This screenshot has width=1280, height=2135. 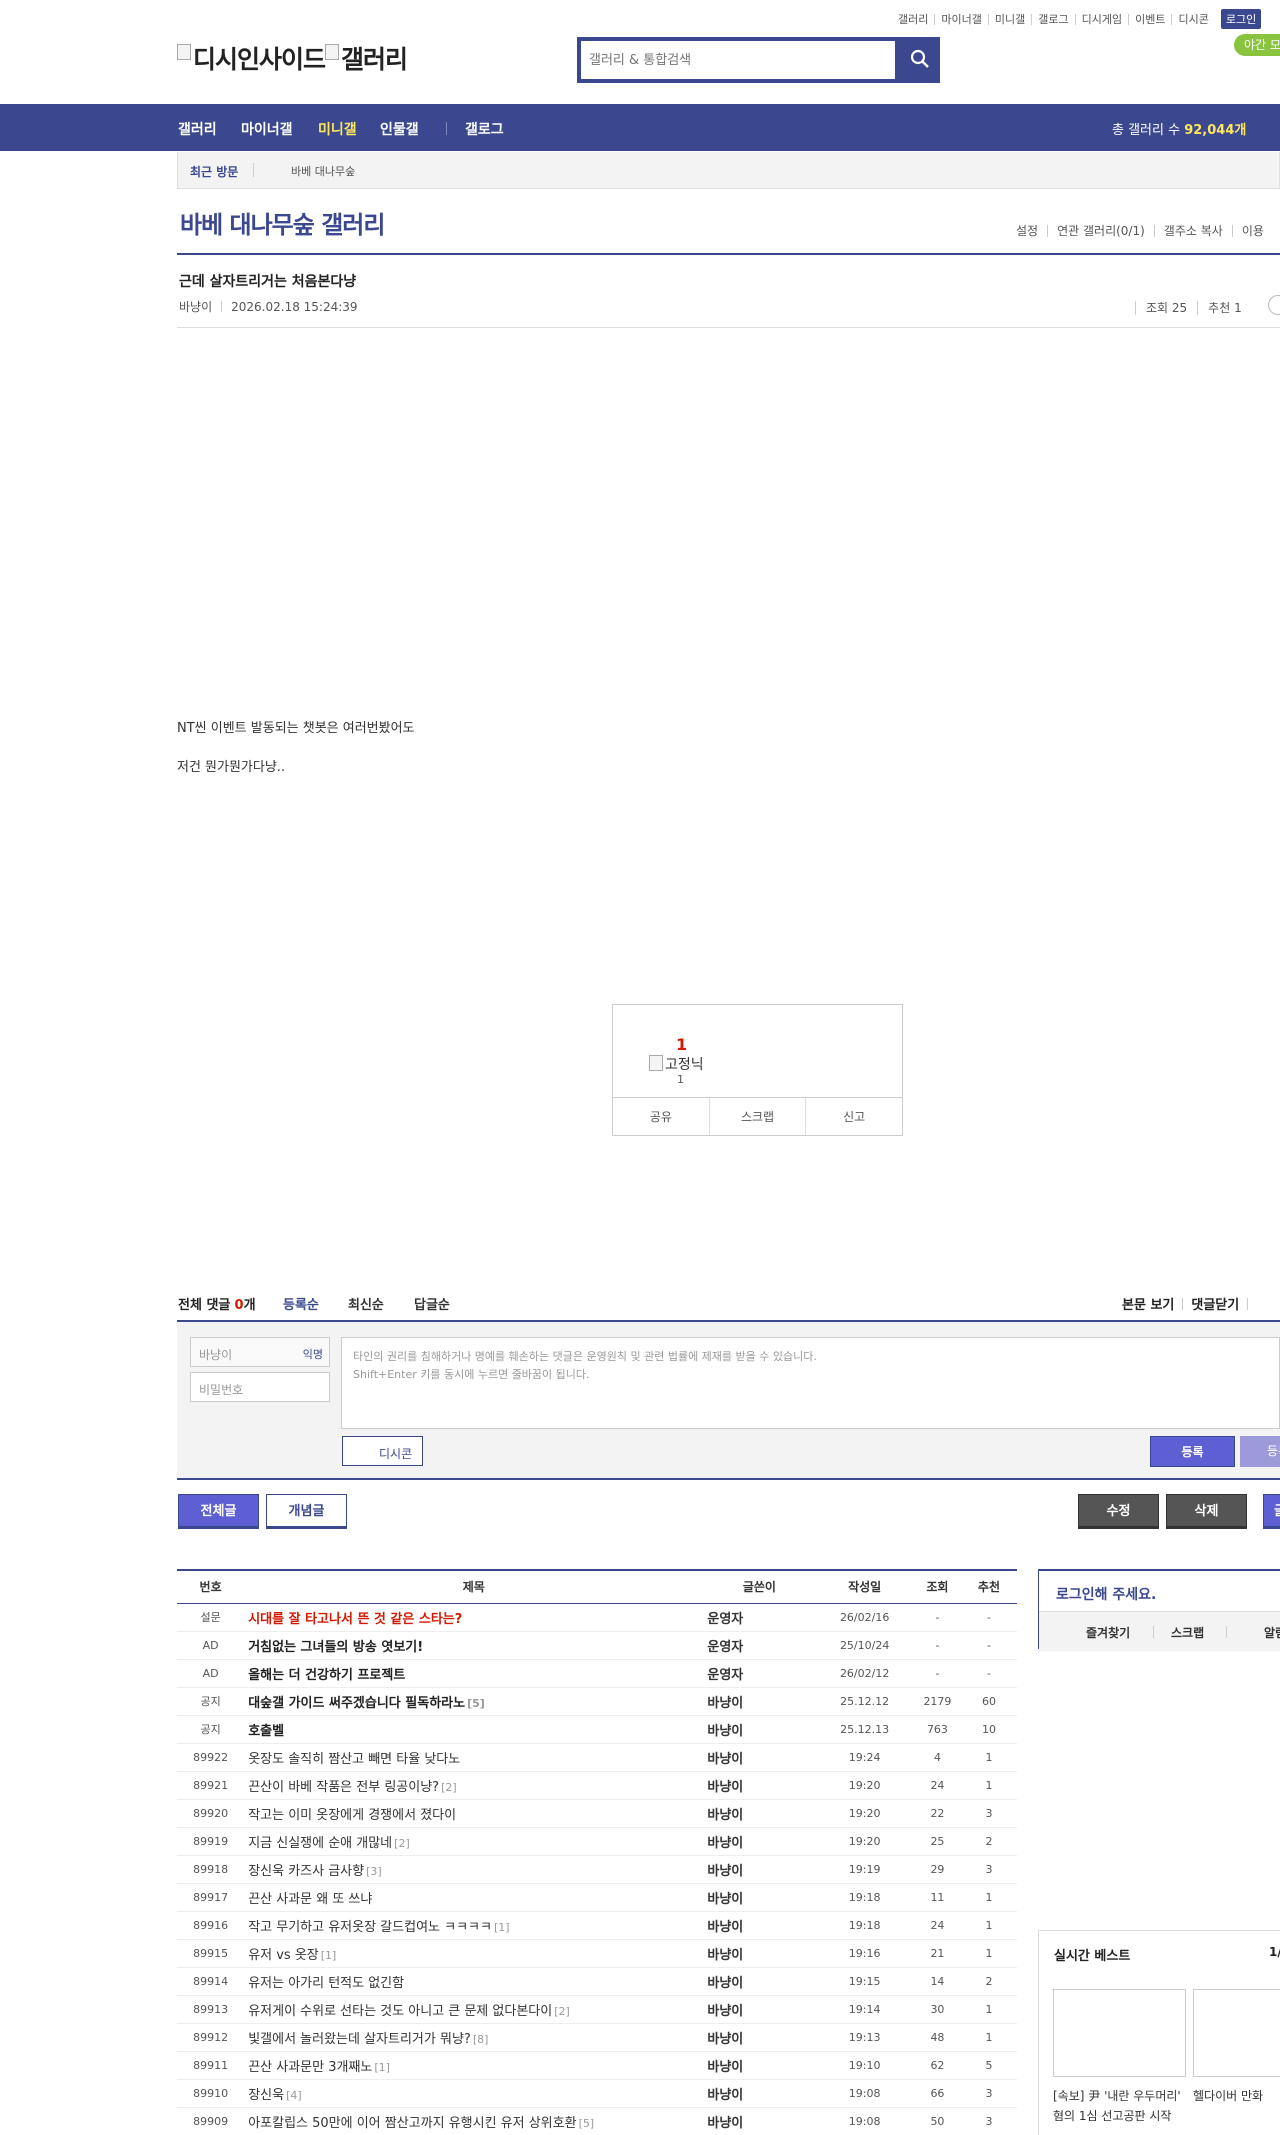 What do you see at coordinates (1271, 1511) in the screenshot?
I see `write-button: 글` at bounding box center [1271, 1511].